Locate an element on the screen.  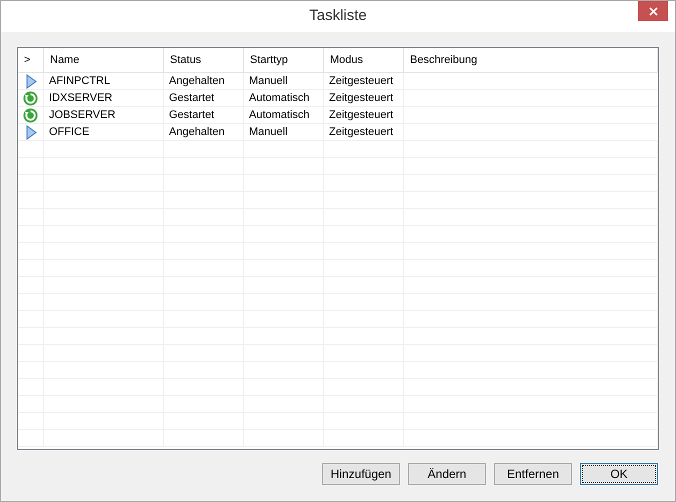
column-header: Starttyp is located at coordinates (284, 60).